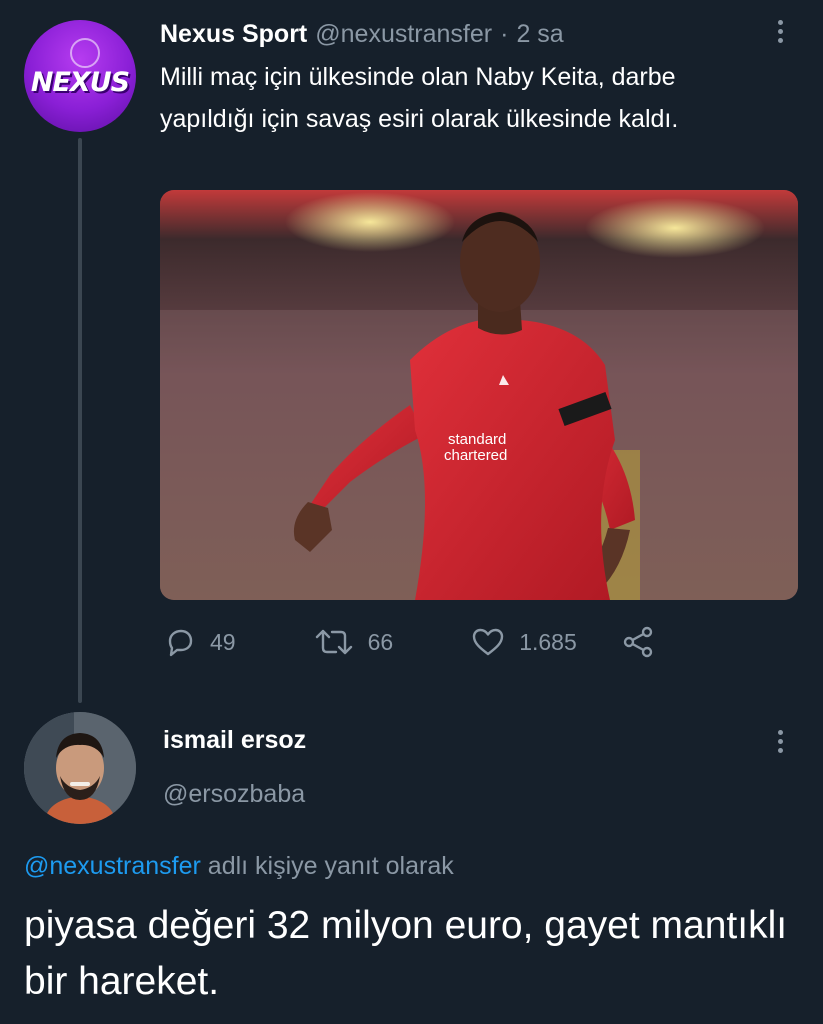 The width and height of the screenshot is (823, 1024). Describe the element at coordinates (380, 641) in the screenshot. I see `retweet-count: 66` at that location.